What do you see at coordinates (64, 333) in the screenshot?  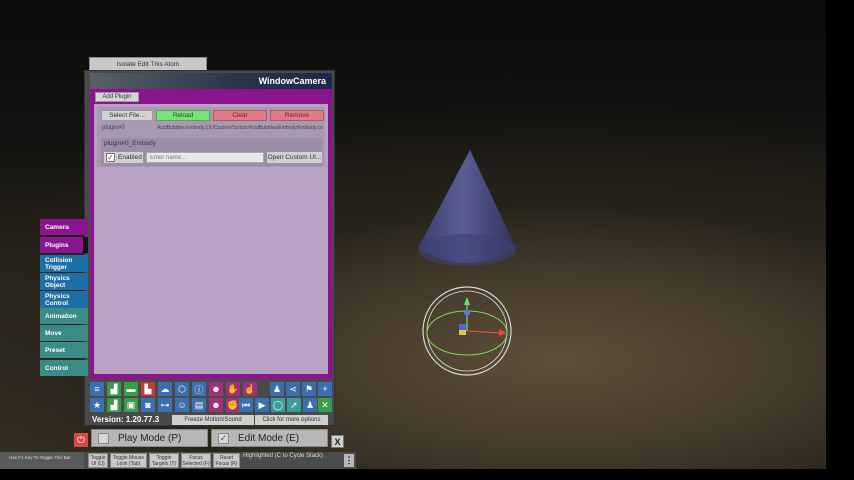 I see `tab-move: Move` at bounding box center [64, 333].